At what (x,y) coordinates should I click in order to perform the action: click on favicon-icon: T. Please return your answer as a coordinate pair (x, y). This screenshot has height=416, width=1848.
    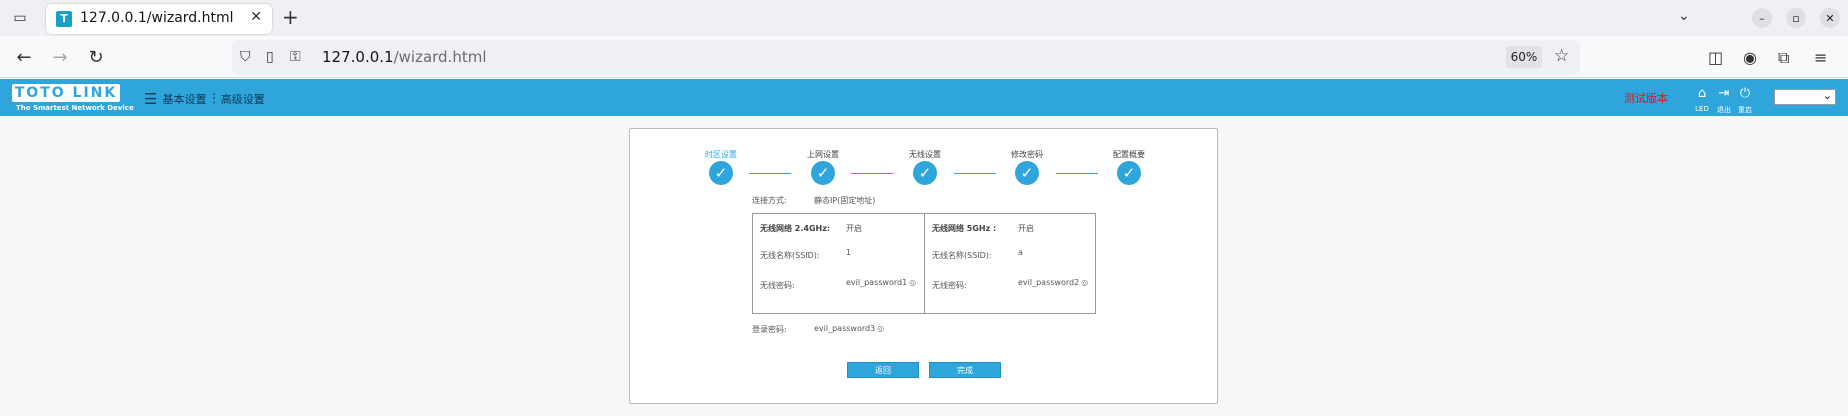
    Looking at the image, I should click on (64, 19).